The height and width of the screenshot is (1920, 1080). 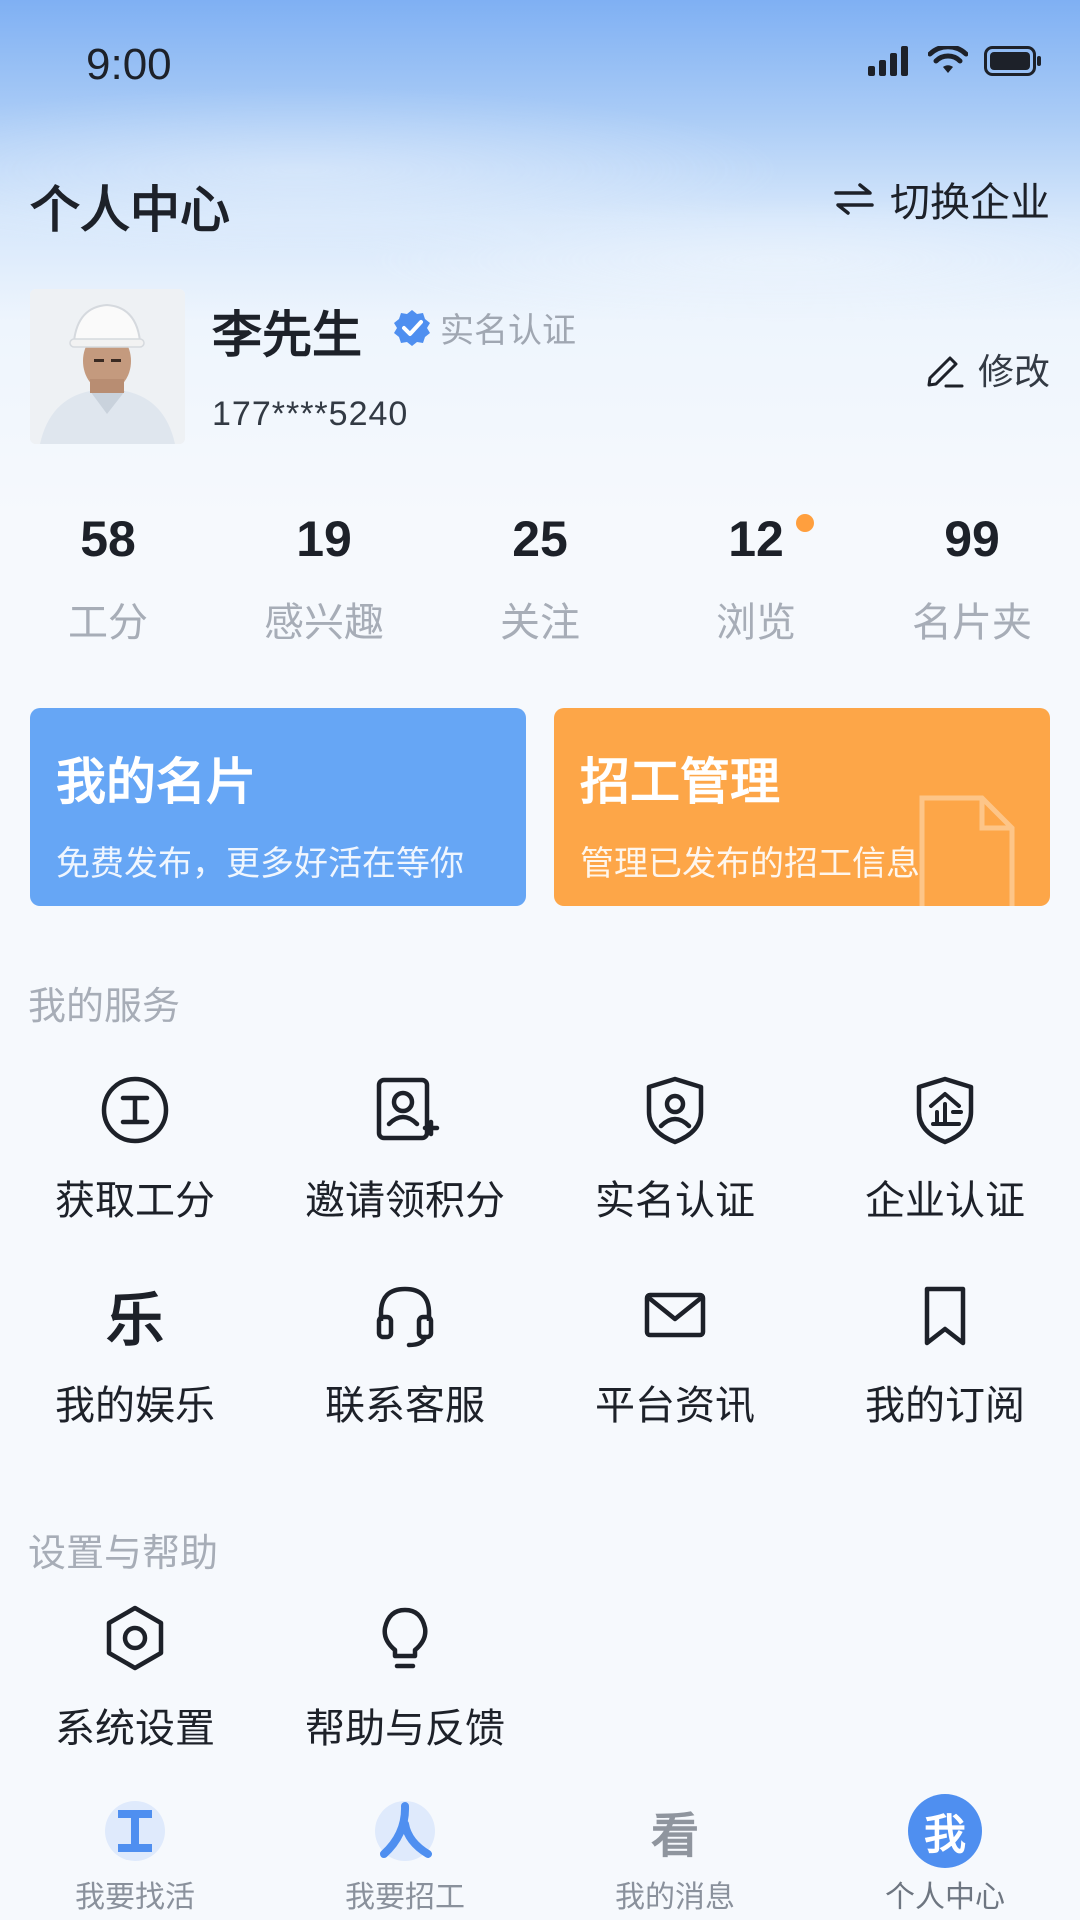 I want to click on personal-center-icon: 我, so click(x=945, y=1831).